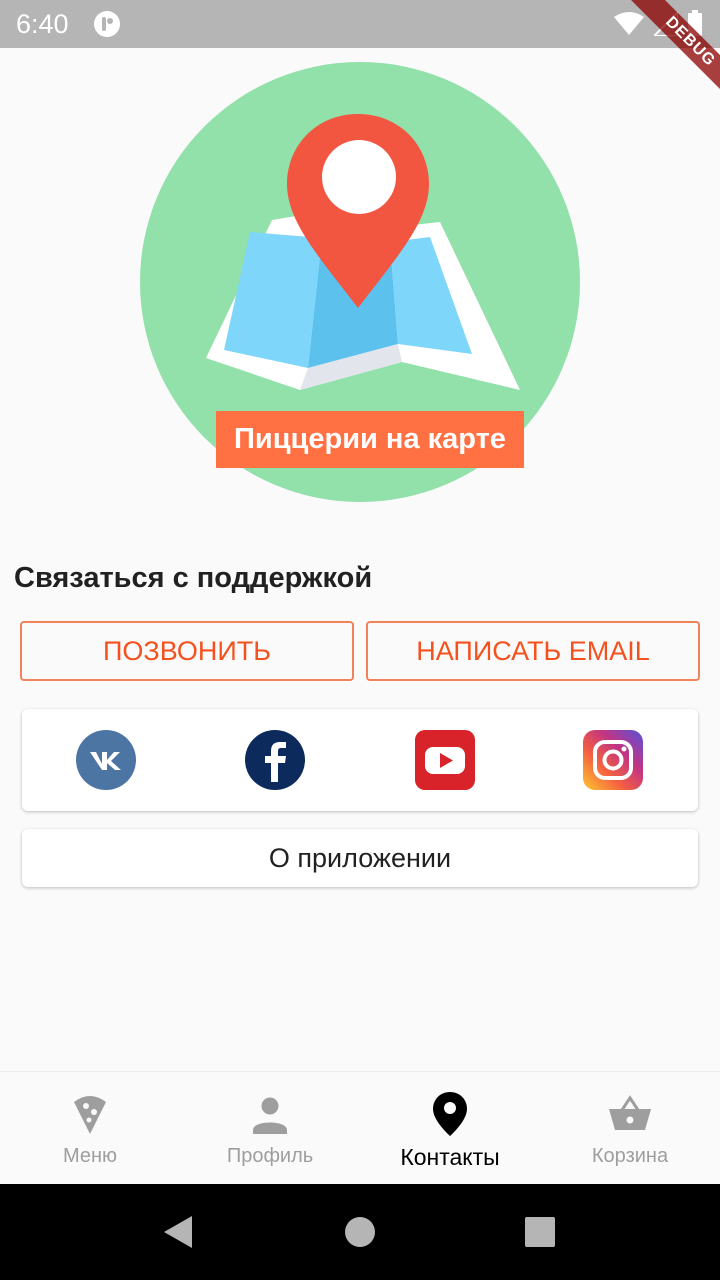 The height and width of the screenshot is (1280, 720). I want to click on app-notification-icon, so click(107, 24).